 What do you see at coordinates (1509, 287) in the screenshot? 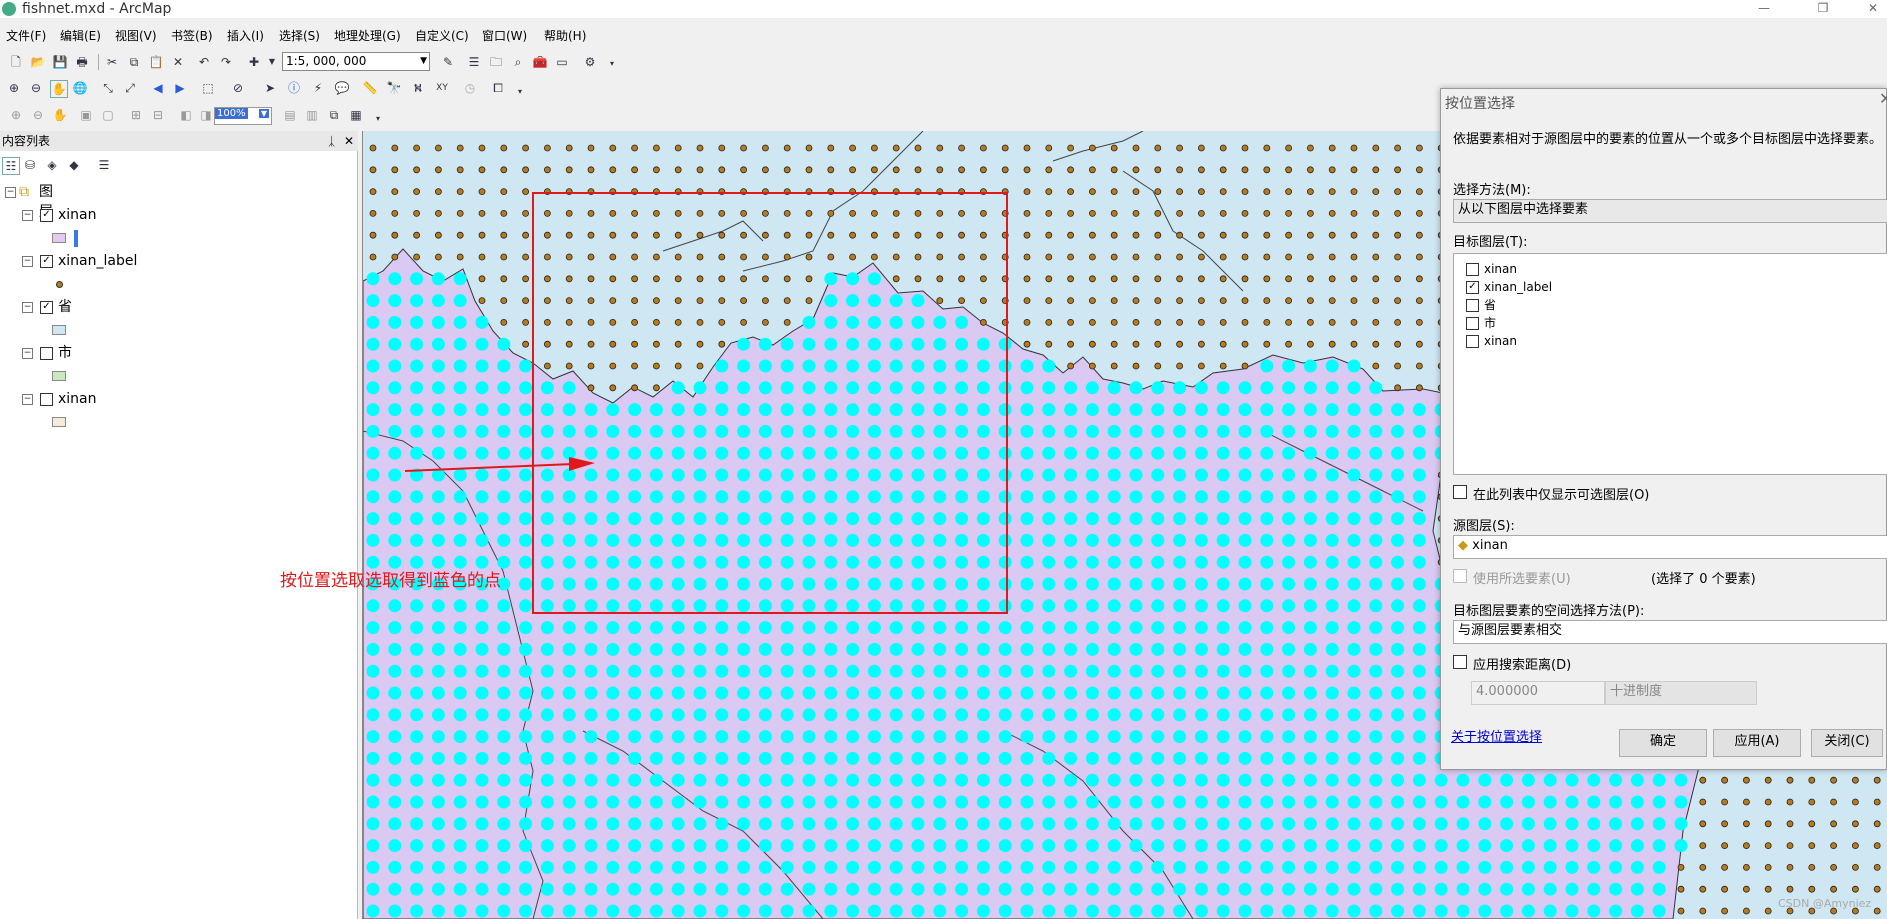
I see `target-layer-item: ✓ xinan_label` at bounding box center [1509, 287].